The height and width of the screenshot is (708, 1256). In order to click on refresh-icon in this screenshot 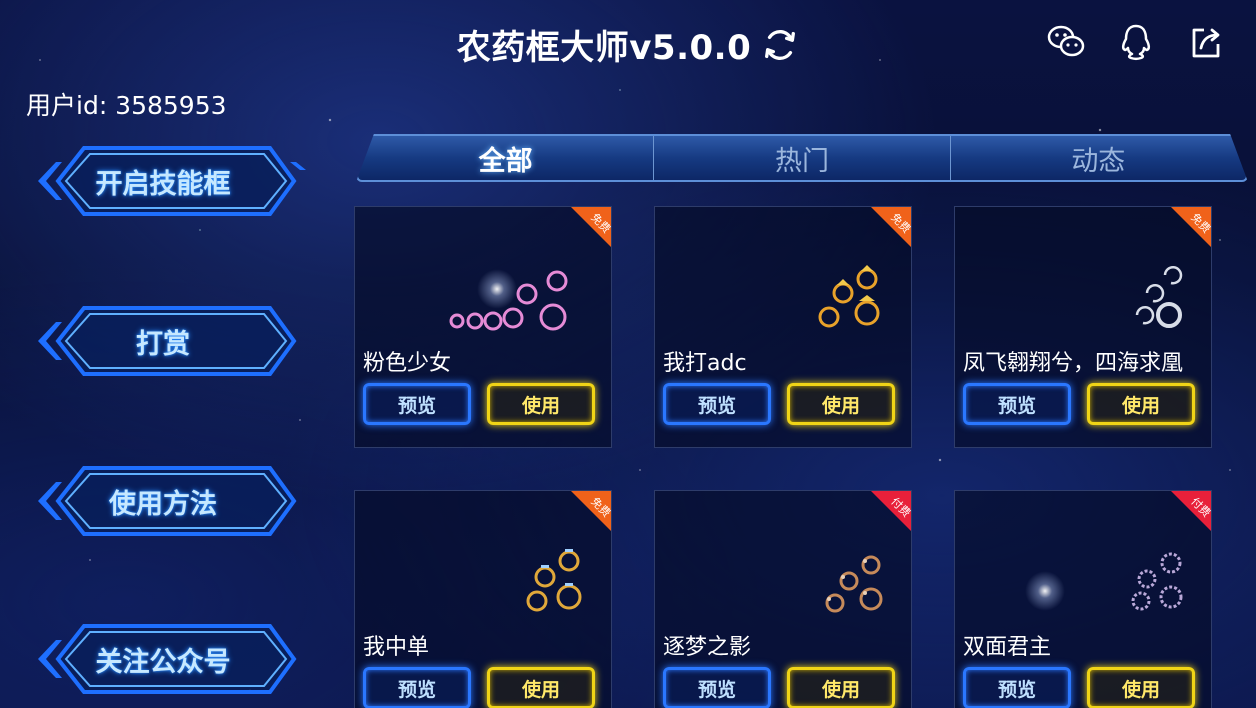, I will do `click(780, 45)`.